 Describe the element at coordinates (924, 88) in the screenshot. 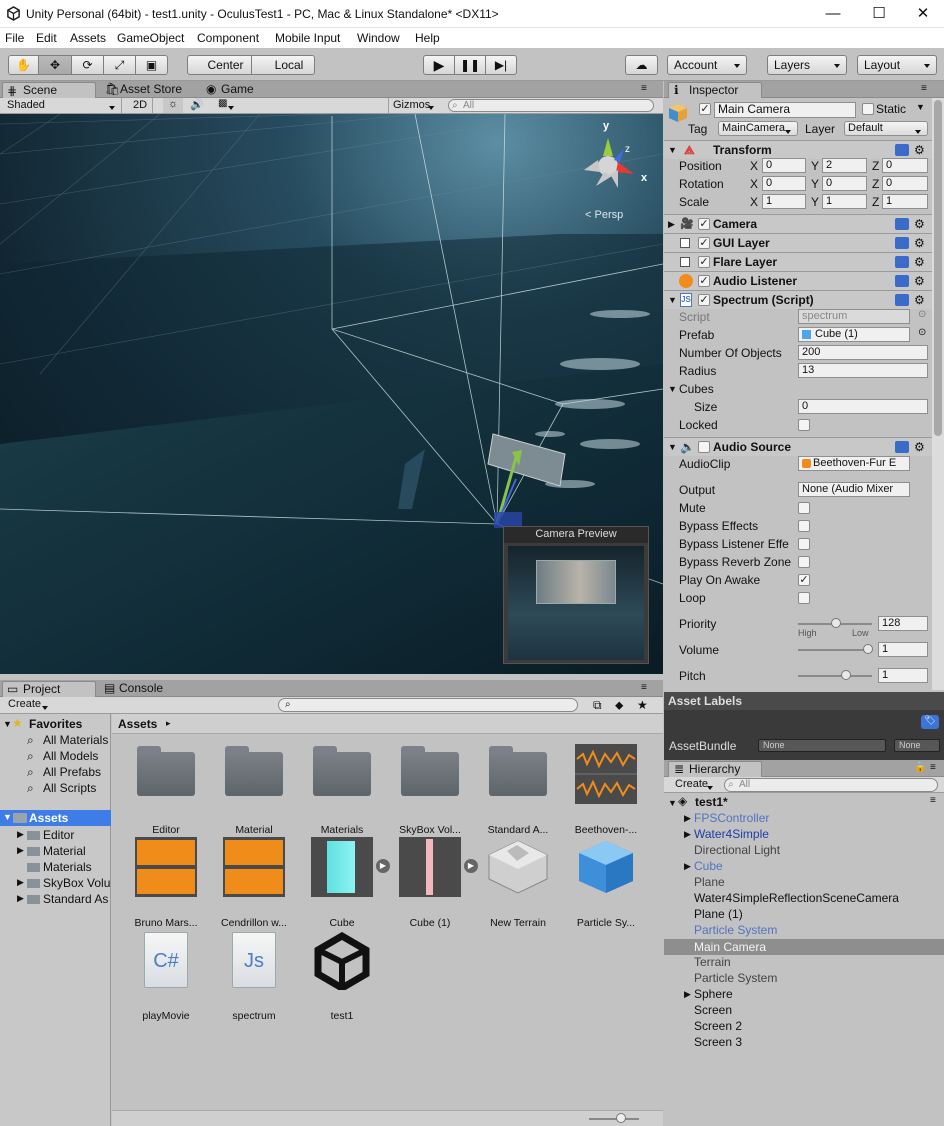

I see `inspector-menu-icon: ≡` at that location.